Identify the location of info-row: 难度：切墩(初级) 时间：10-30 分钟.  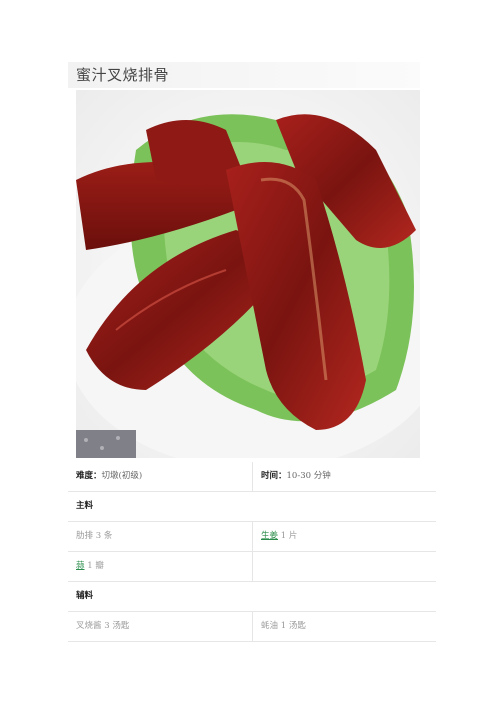
(252, 477).